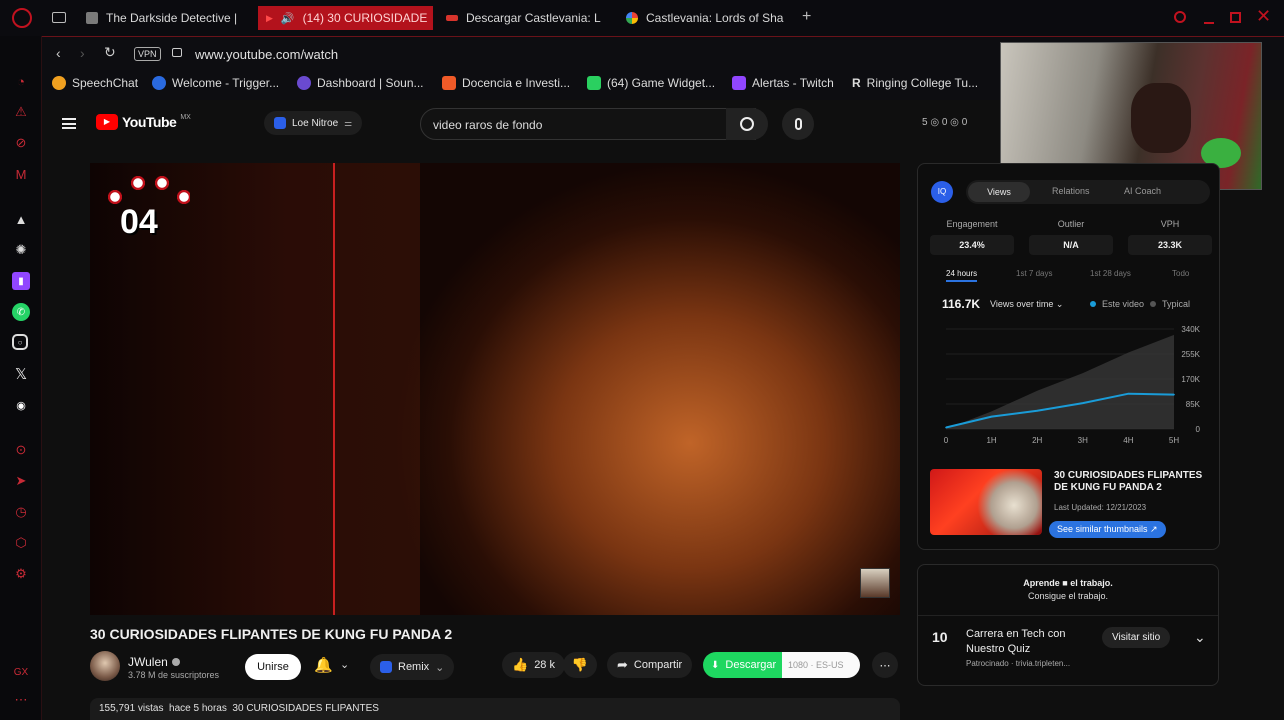 The width and height of the screenshot is (1284, 720). Describe the element at coordinates (110, 52) in the screenshot. I see `reload-icon: ↻` at that location.